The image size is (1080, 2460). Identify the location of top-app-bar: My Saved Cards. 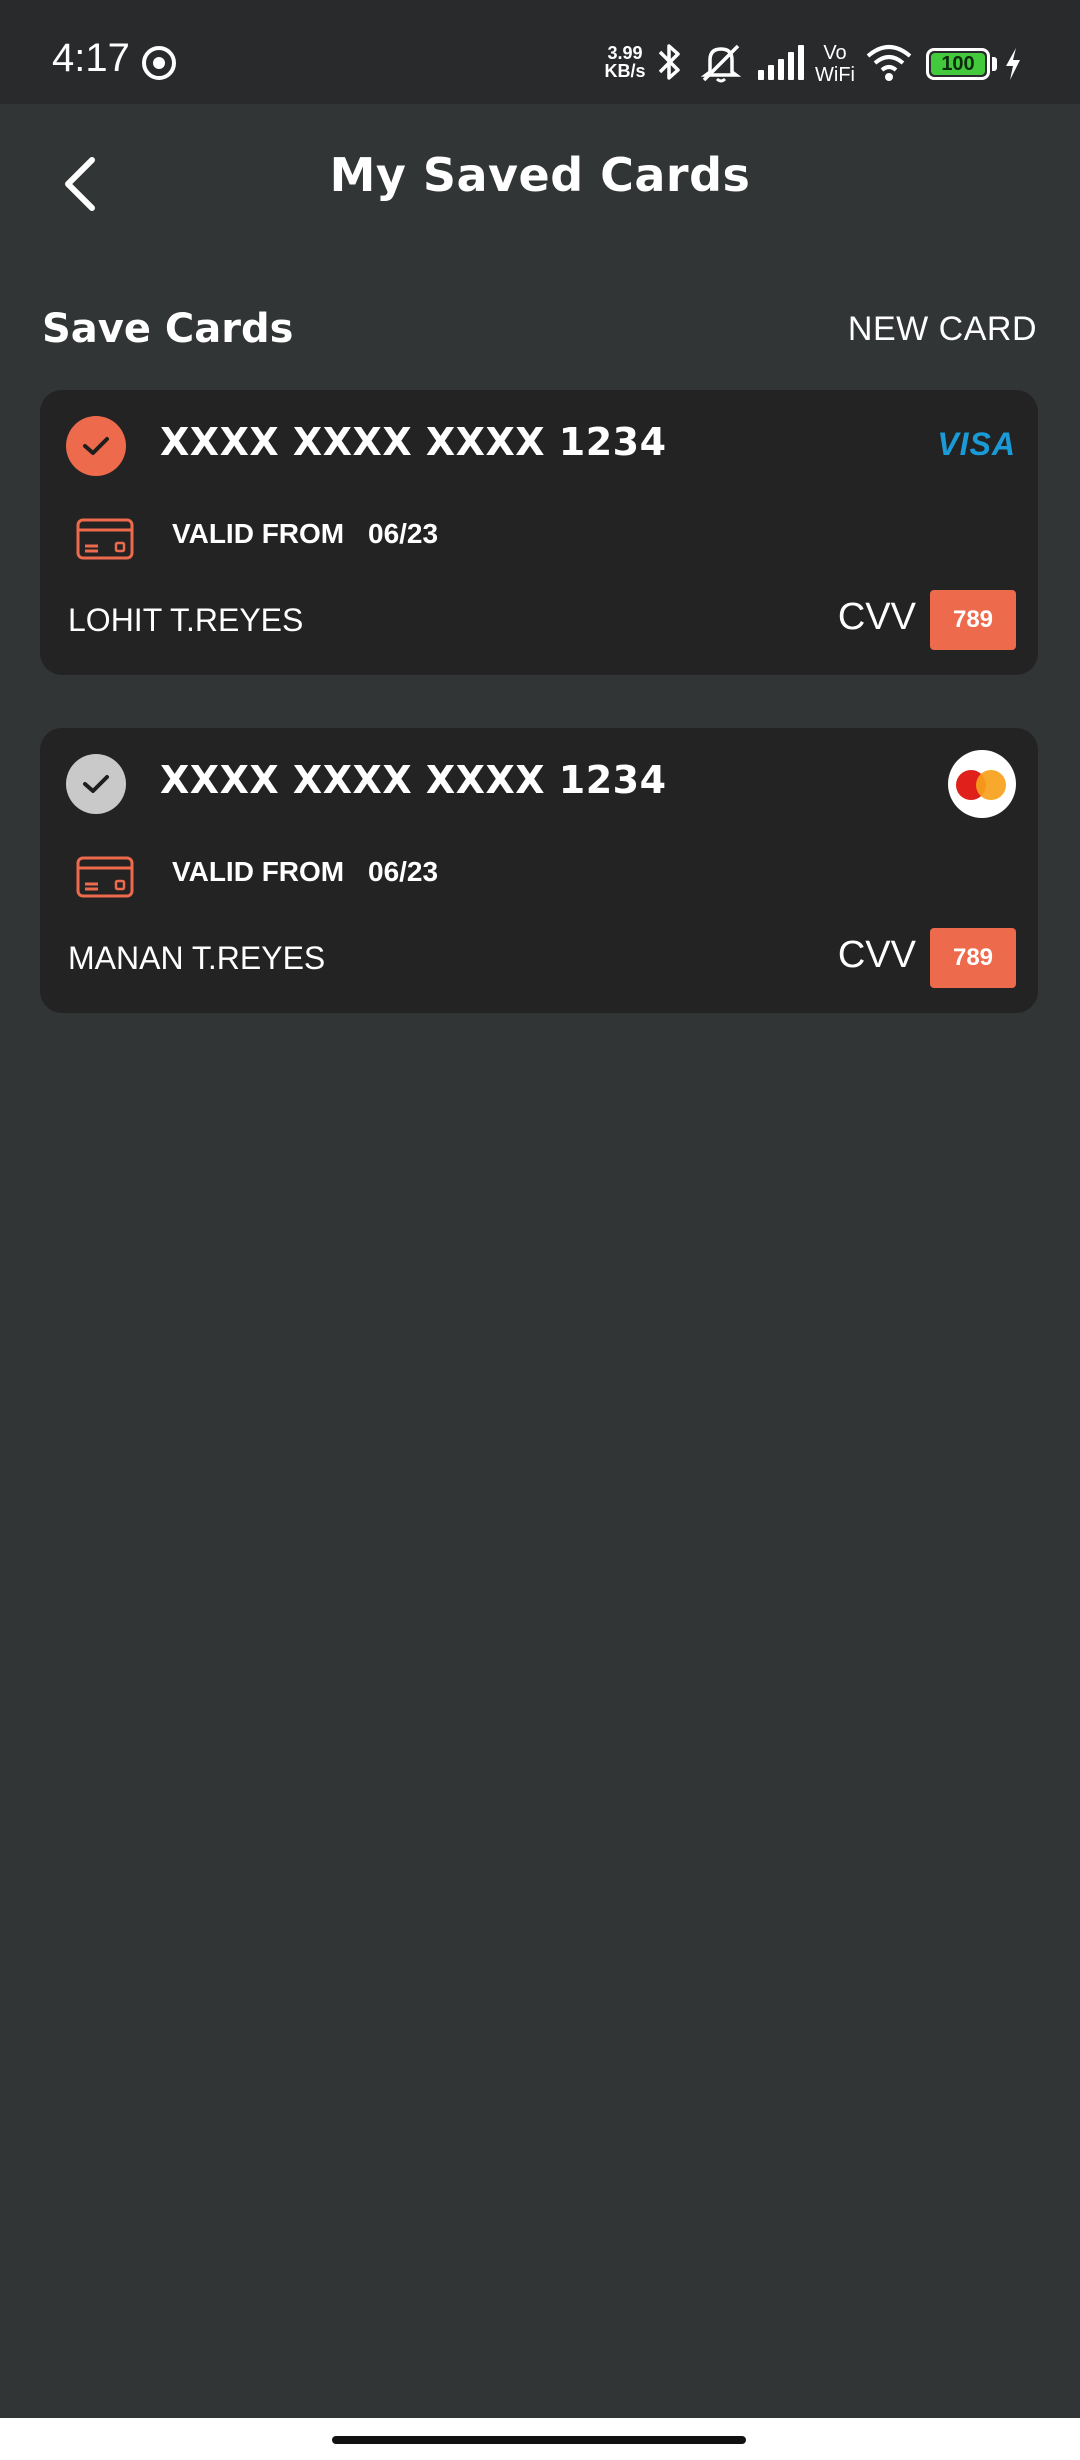
(540, 184).